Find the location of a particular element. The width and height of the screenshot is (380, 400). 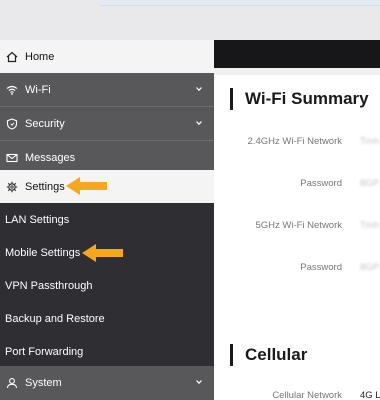

shield-icon is located at coordinates (12, 124).